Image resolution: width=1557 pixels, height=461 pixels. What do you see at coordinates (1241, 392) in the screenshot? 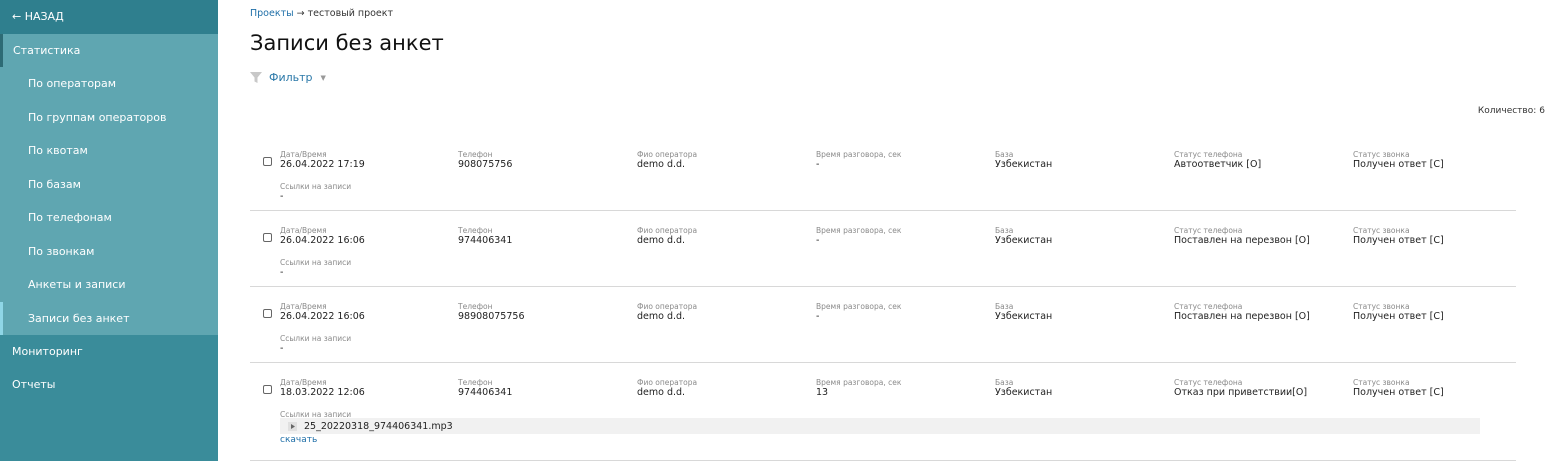
I see `value-phone-status: Отказ при приветствии[О]` at bounding box center [1241, 392].